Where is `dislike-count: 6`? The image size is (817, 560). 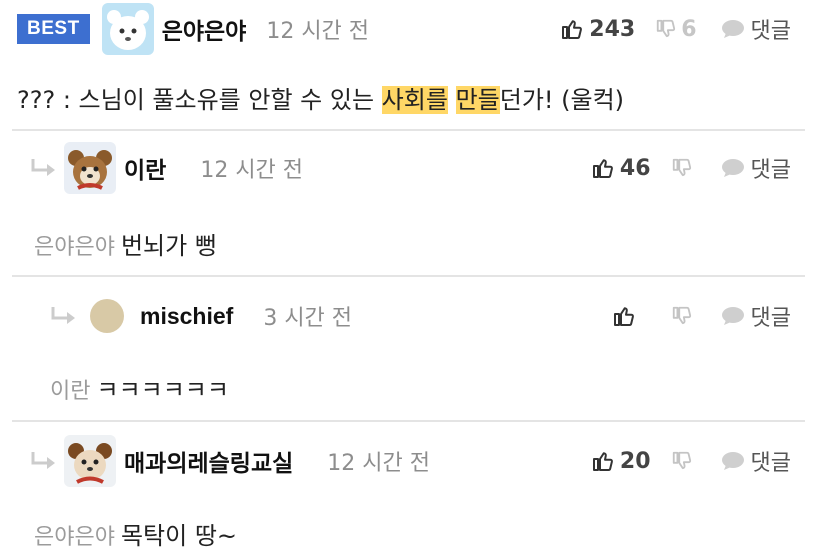 dislike-count: 6 is located at coordinates (689, 29).